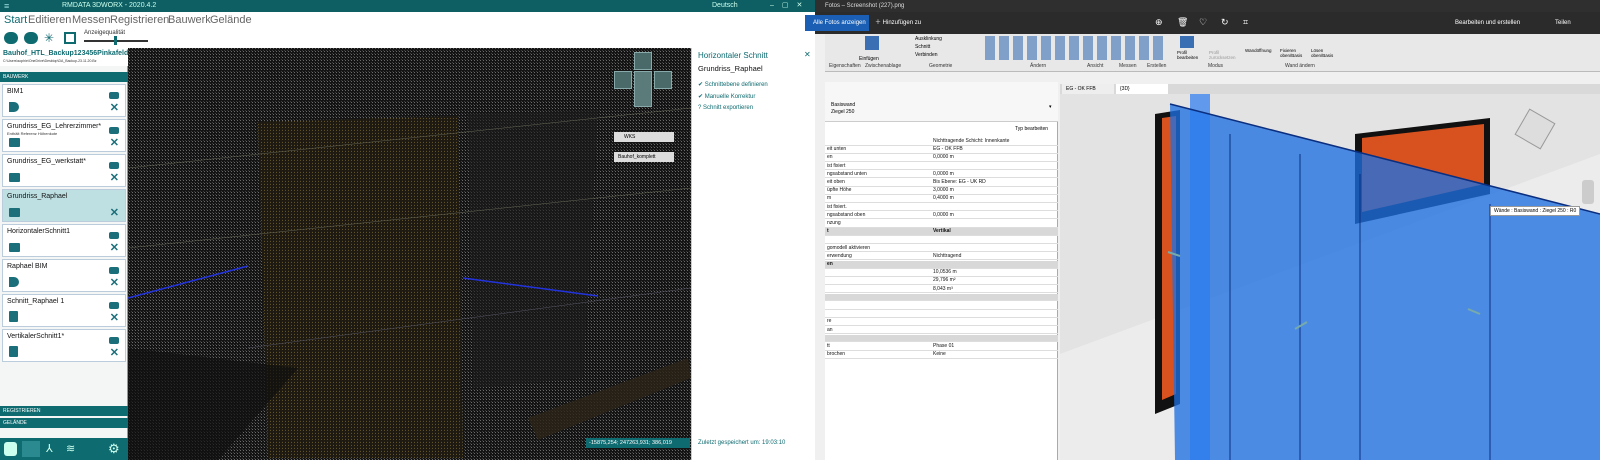 This screenshot has width=1600, height=460. Describe the element at coordinates (11, 38) in the screenshot. I see `cloud-upload-icon` at that location.